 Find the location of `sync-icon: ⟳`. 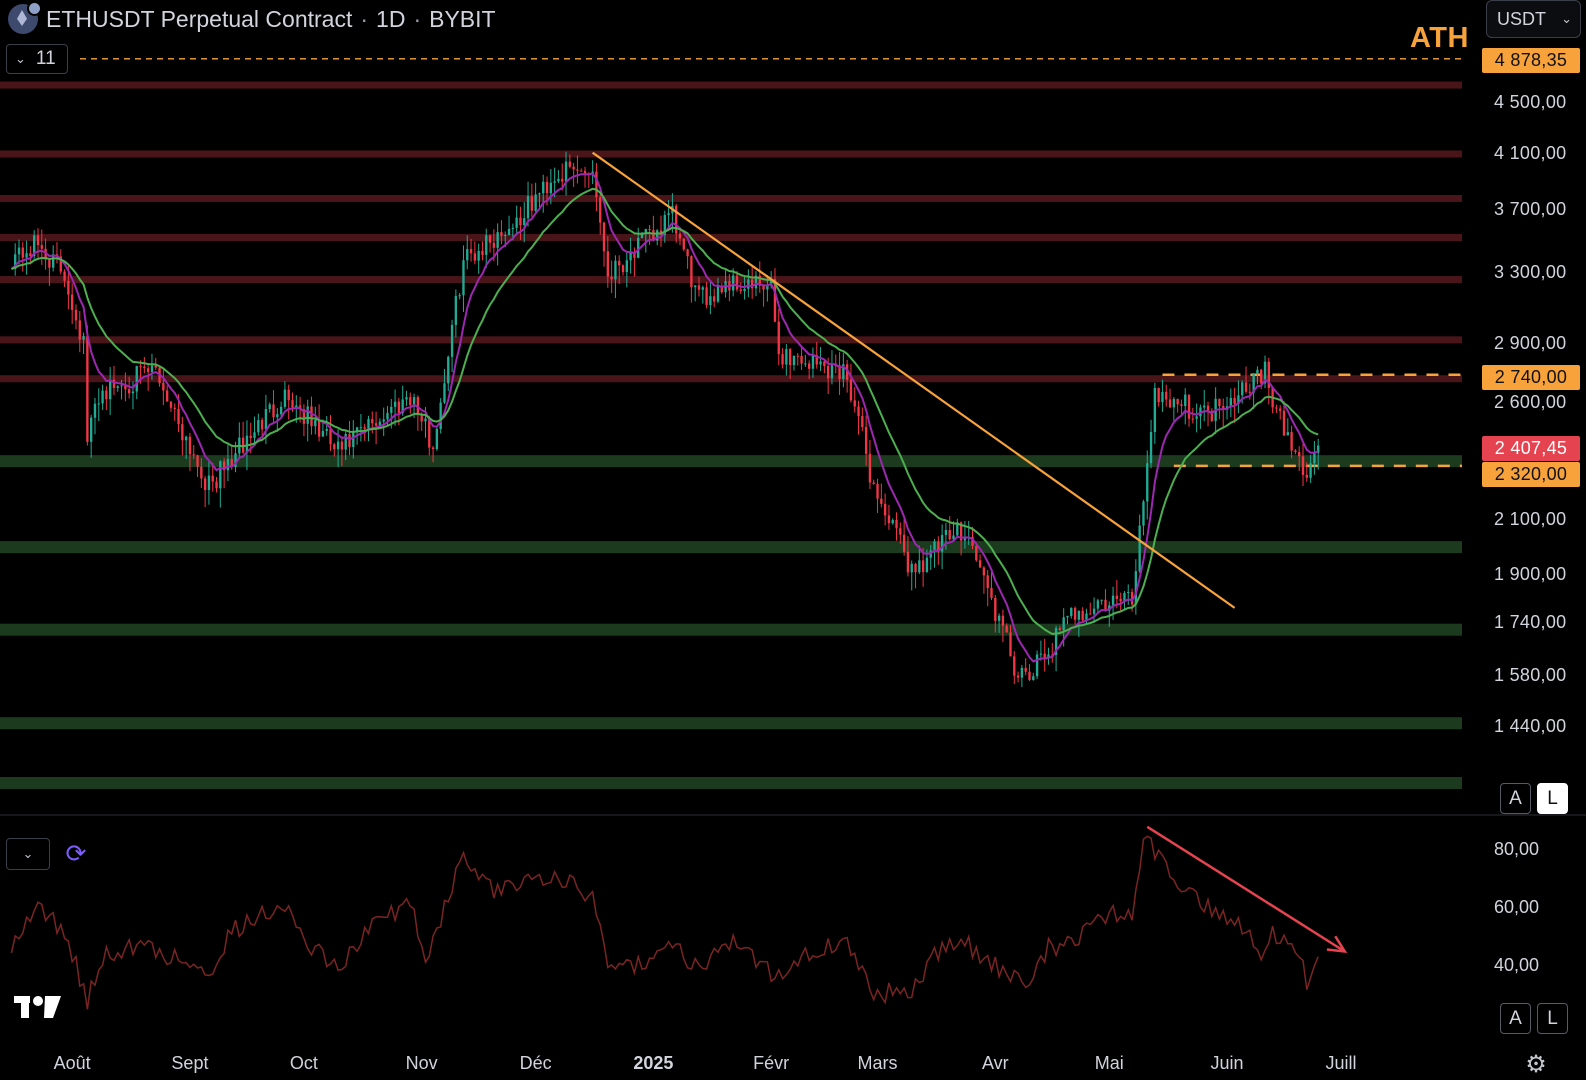

sync-icon: ⟳ is located at coordinates (76, 854).